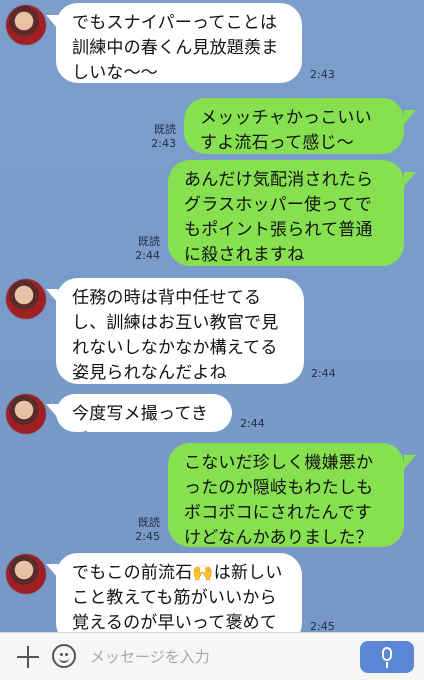  What do you see at coordinates (64, 659) in the screenshot?
I see `emoji-mouth-icon` at bounding box center [64, 659].